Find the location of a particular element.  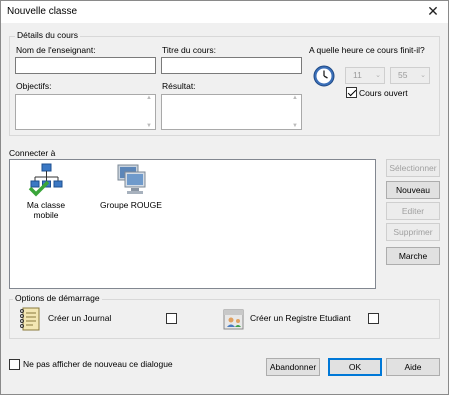

startup-options-label: Options de démarrage is located at coordinates (57, 298).